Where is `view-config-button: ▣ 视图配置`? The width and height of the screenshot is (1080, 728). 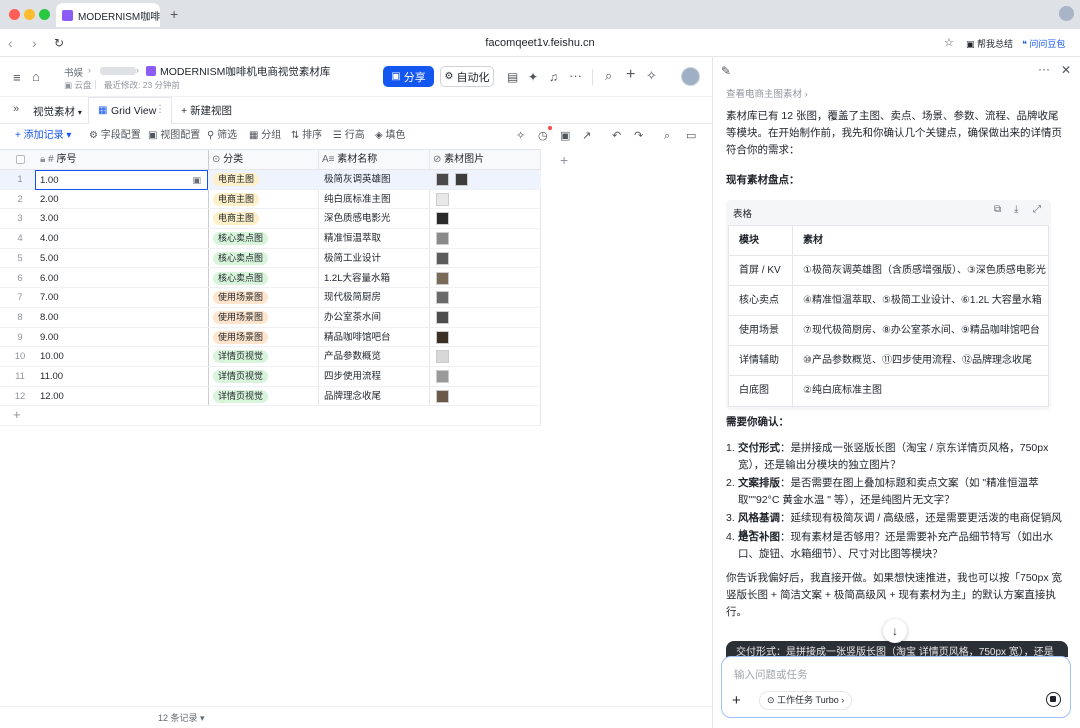
view-config-button: ▣ 视图配置 is located at coordinates (174, 136).